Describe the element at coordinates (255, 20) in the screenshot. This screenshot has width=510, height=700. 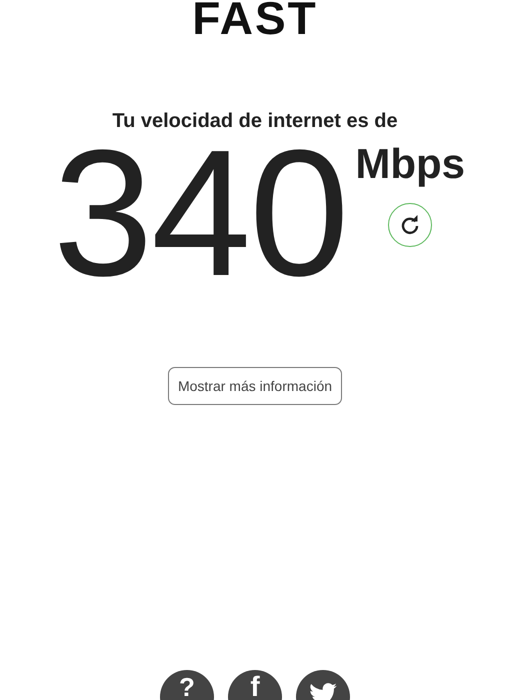
I see `logo: FAST` at that location.